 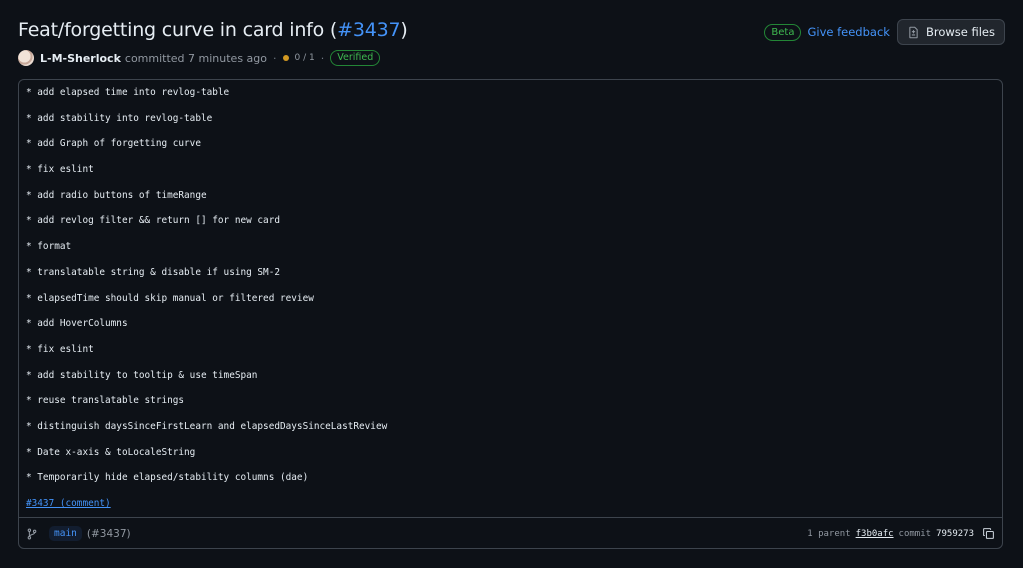 I want to click on author-link: L-M-Sherlock, so click(x=80, y=58).